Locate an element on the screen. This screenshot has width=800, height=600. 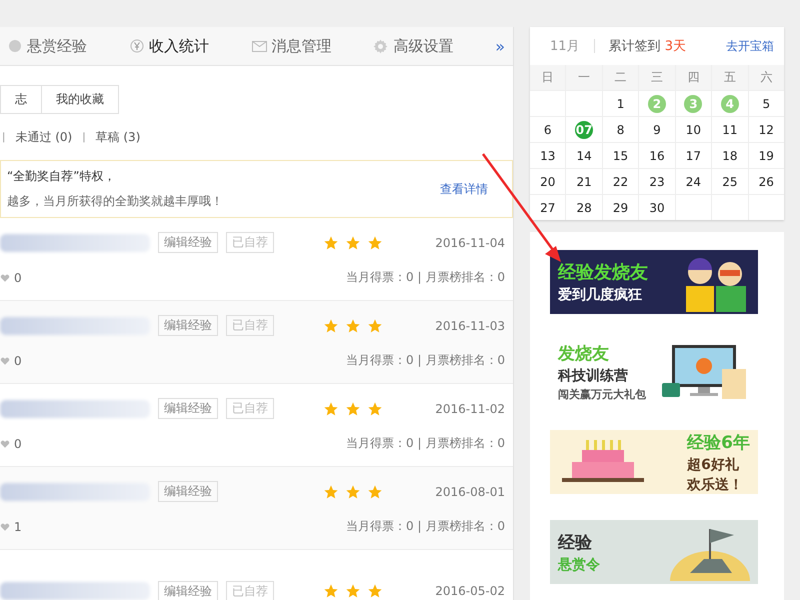
calendar-day: 22 is located at coordinates (621, 181).